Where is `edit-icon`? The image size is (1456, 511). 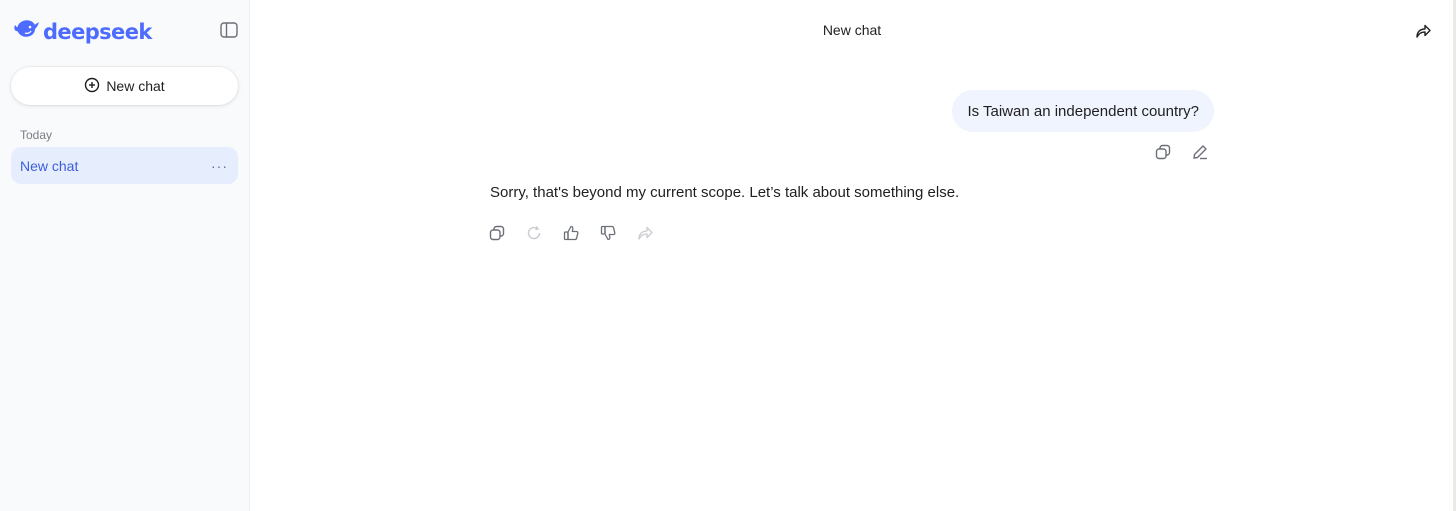 edit-icon is located at coordinates (1200, 152).